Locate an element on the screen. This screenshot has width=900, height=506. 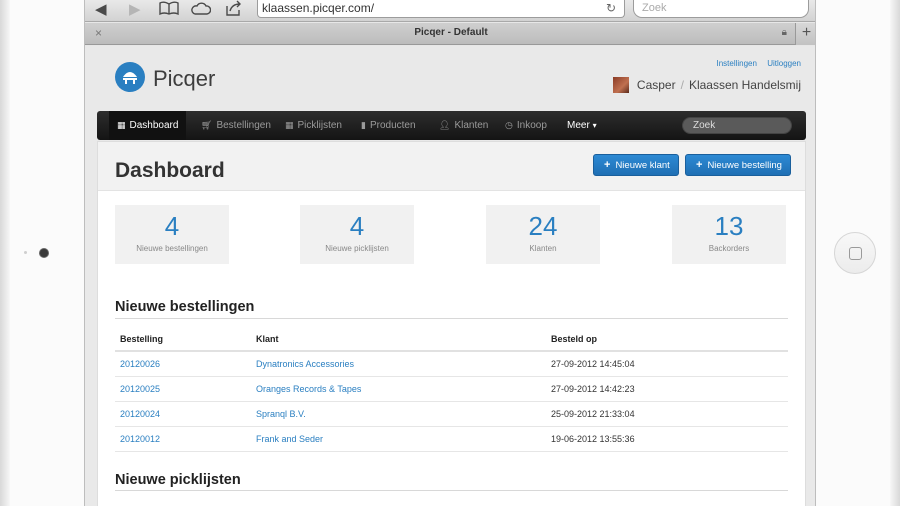
url-text: klaassen.picqer.com/ is located at coordinates (318, 8).